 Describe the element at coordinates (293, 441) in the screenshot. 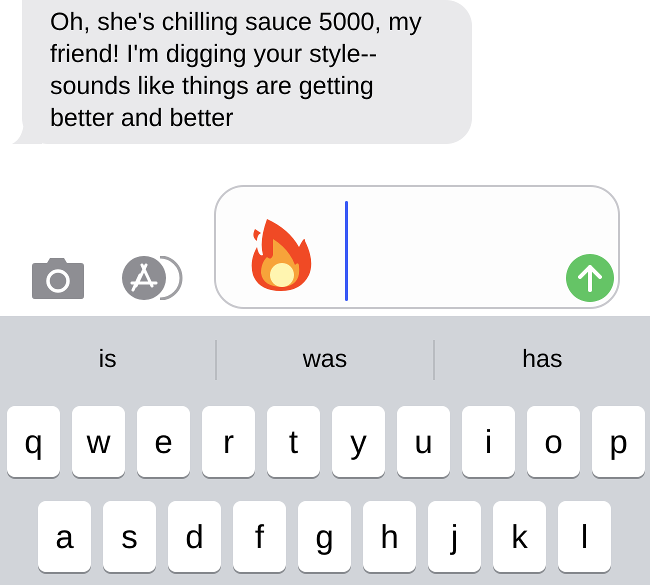

I see `keyboard-key: t` at that location.